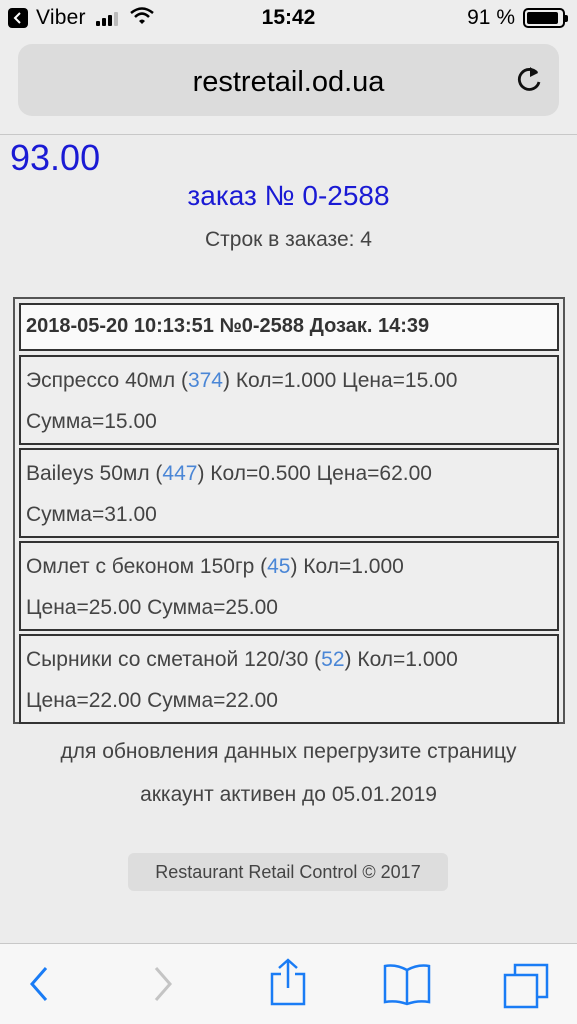 This screenshot has width=577, height=1024. I want to click on reload-icon, so click(529, 81).